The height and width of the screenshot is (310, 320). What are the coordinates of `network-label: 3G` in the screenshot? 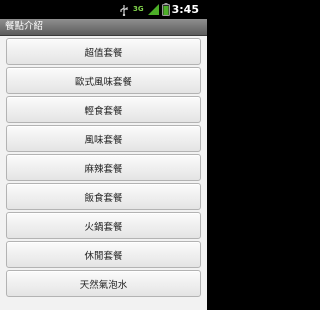 It's located at (138, 9).